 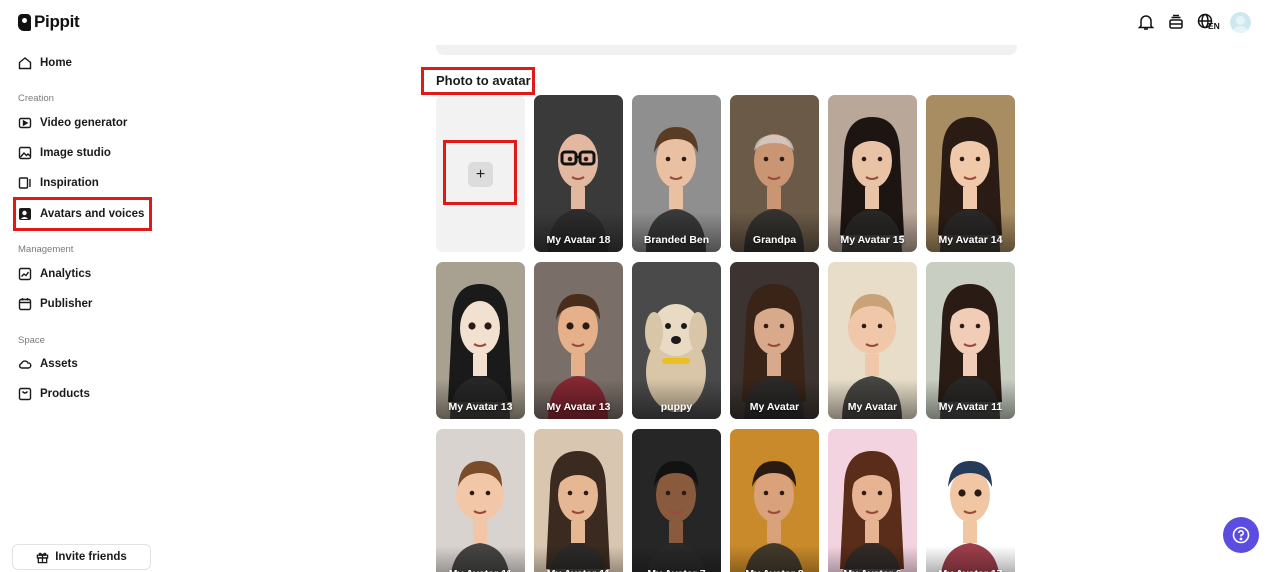 I want to click on avatar-card: Grandpa, so click(x=774, y=173).